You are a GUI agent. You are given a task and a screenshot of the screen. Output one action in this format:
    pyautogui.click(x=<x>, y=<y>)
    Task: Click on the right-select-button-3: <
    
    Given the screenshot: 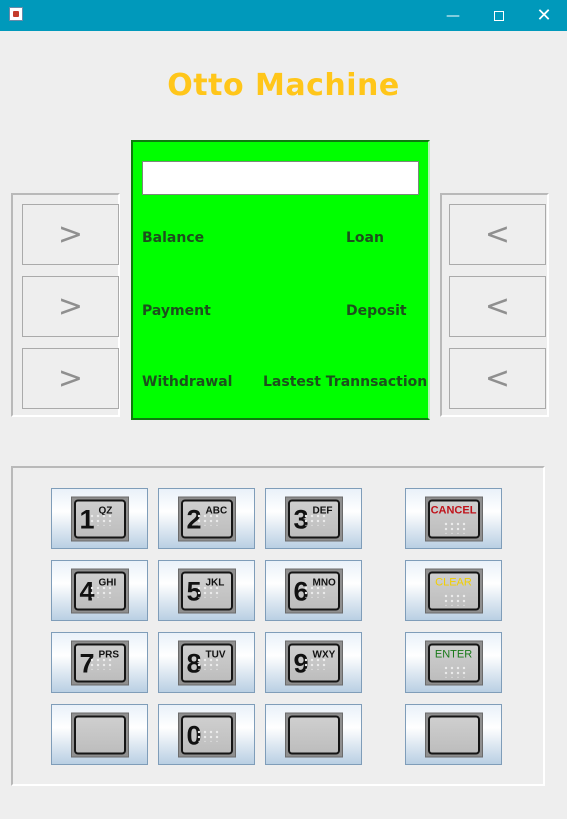 What is the action you would take?
    pyautogui.click(x=497, y=378)
    